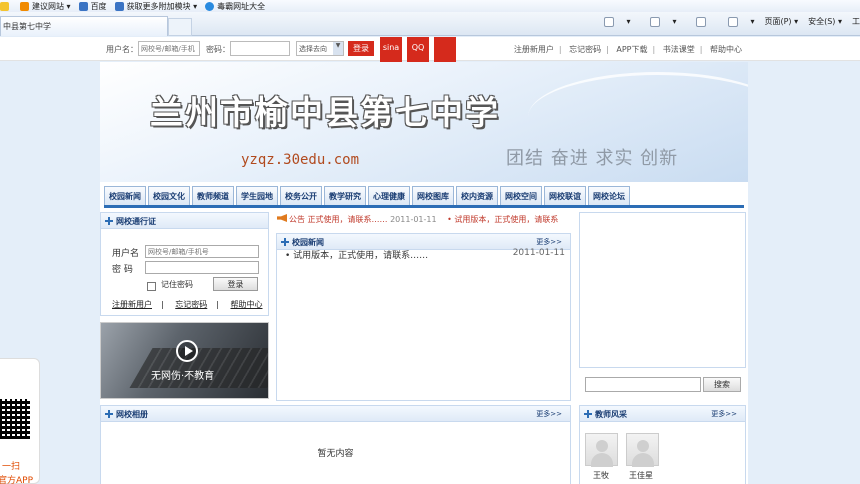 This screenshot has width=860, height=484. What do you see at coordinates (701, 21) in the screenshot?
I see `mail-icon` at bounding box center [701, 21].